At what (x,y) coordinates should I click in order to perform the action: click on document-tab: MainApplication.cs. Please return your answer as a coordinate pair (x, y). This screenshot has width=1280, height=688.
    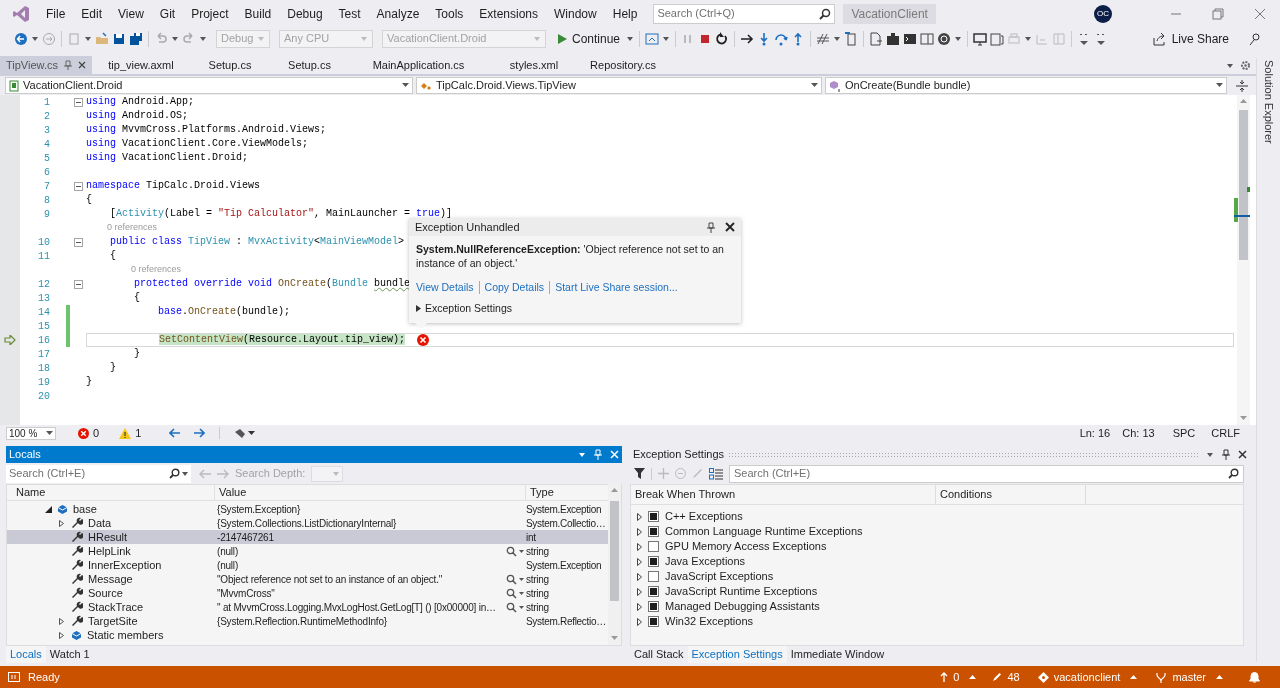
    Looking at the image, I should click on (418, 65).